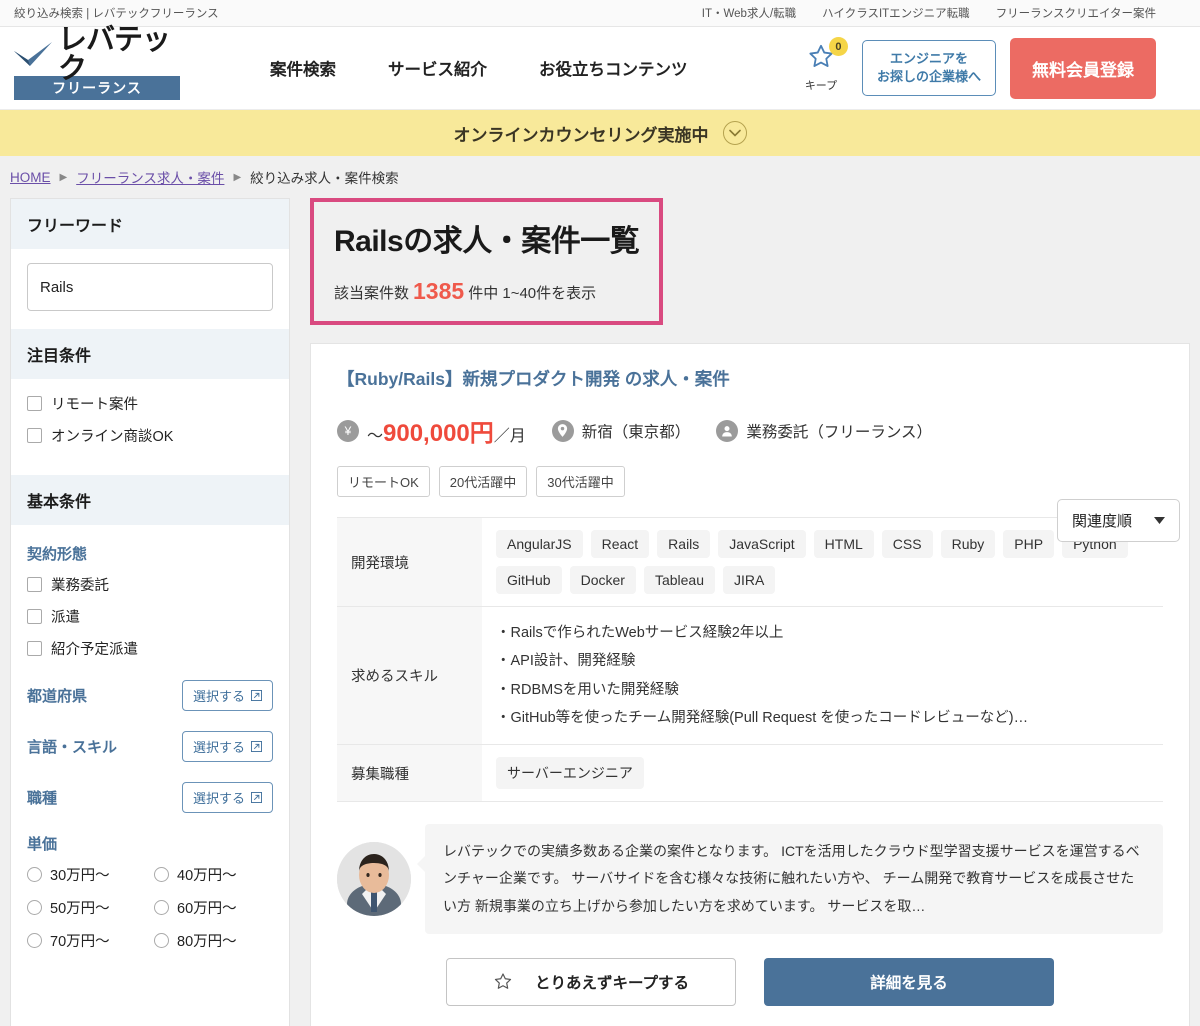  Describe the element at coordinates (896, 13) in the screenshot. I see `top-link-highclass: ハイクラスITエンジニア転職` at that location.